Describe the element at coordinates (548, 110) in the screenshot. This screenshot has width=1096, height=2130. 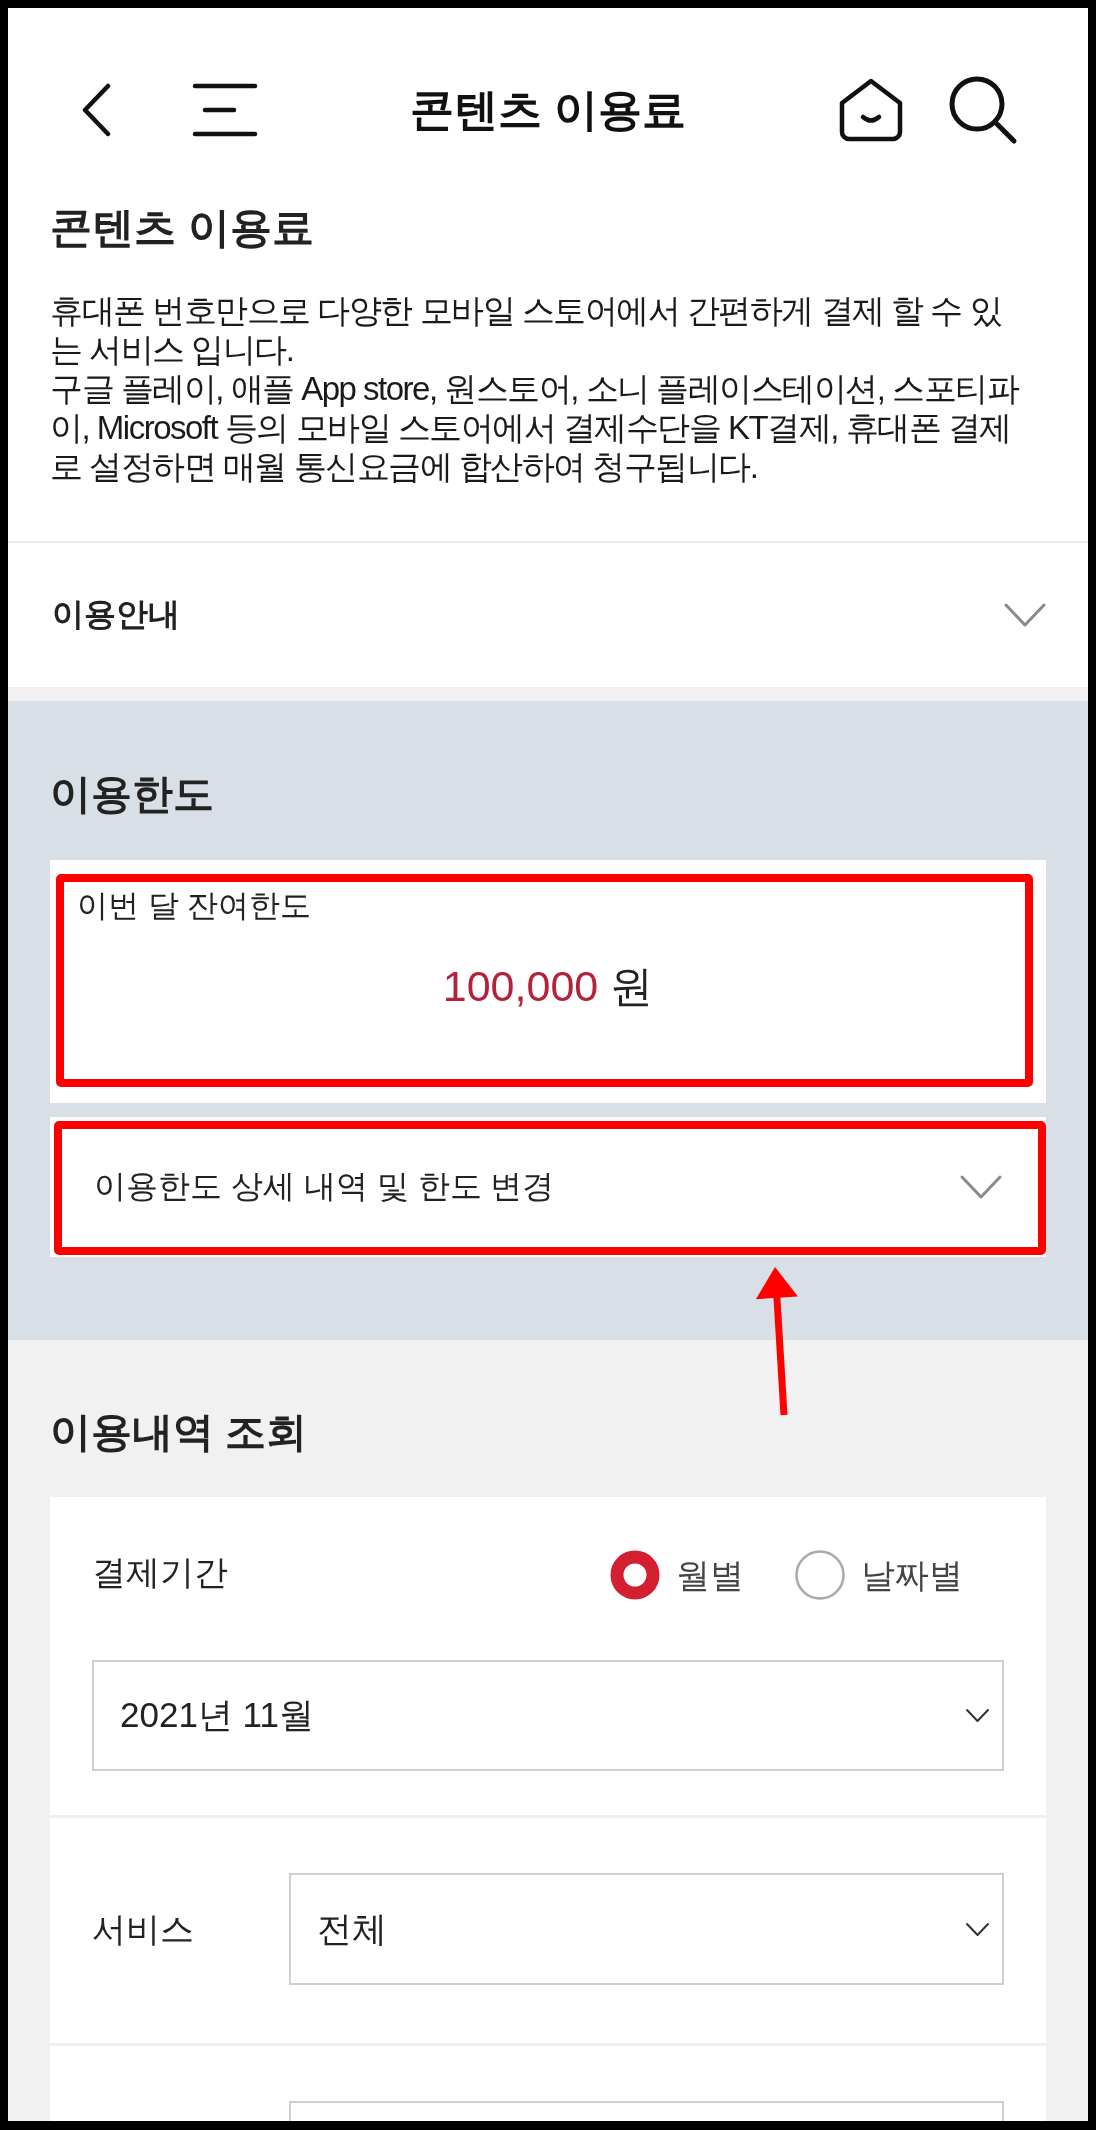
I see `page-title: 콘텐츠 이용료` at that location.